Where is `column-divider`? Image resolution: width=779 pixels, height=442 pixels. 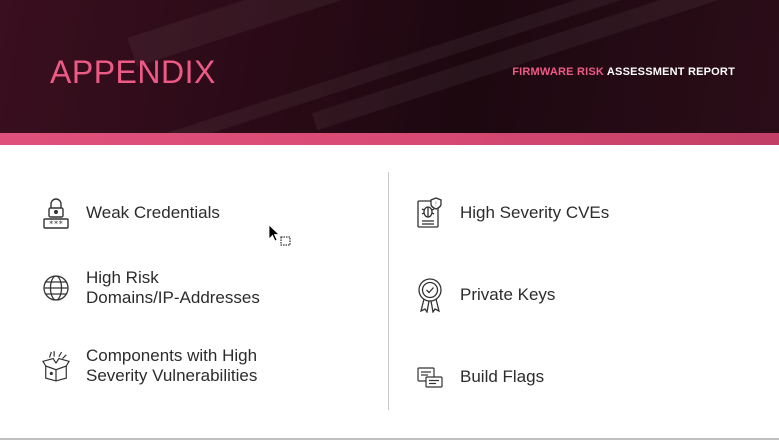
column-divider is located at coordinates (388, 291).